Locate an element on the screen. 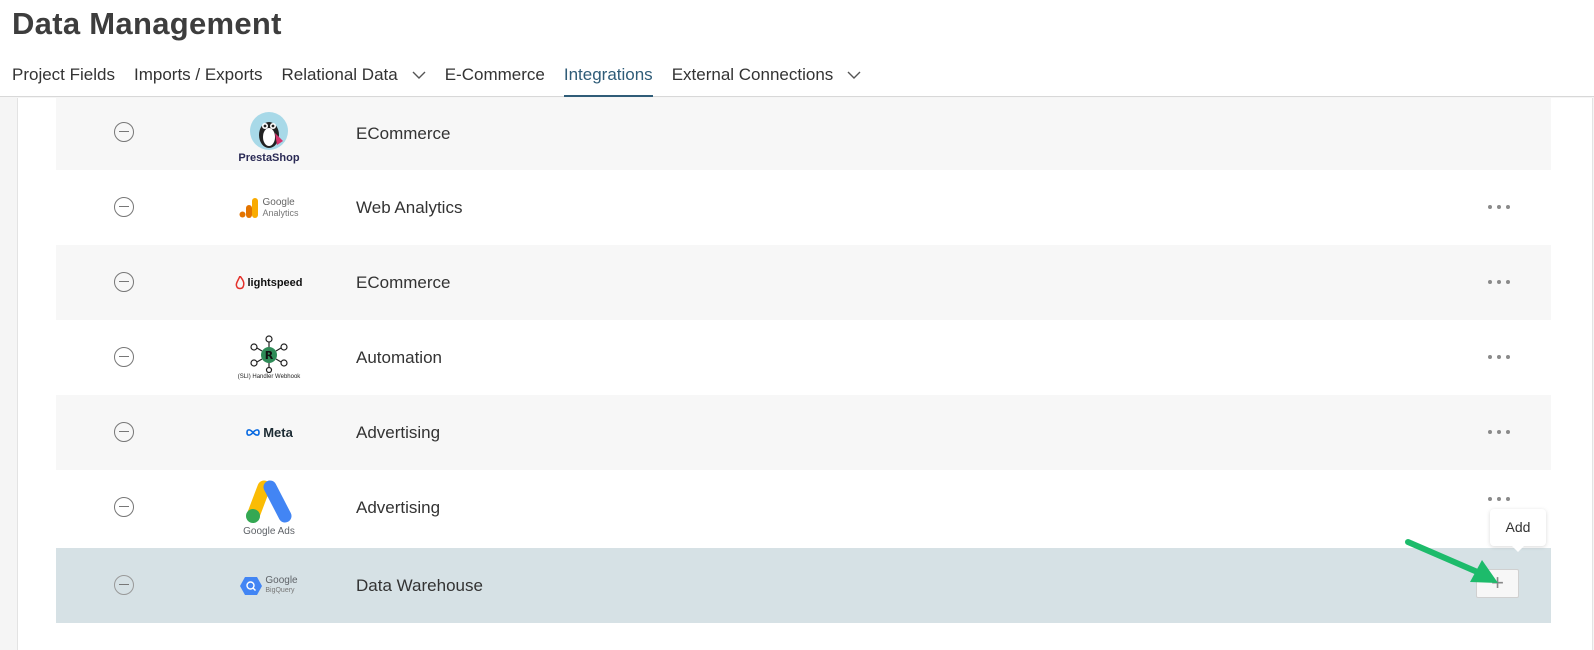  tab-label: External Connections is located at coordinates (752, 74).